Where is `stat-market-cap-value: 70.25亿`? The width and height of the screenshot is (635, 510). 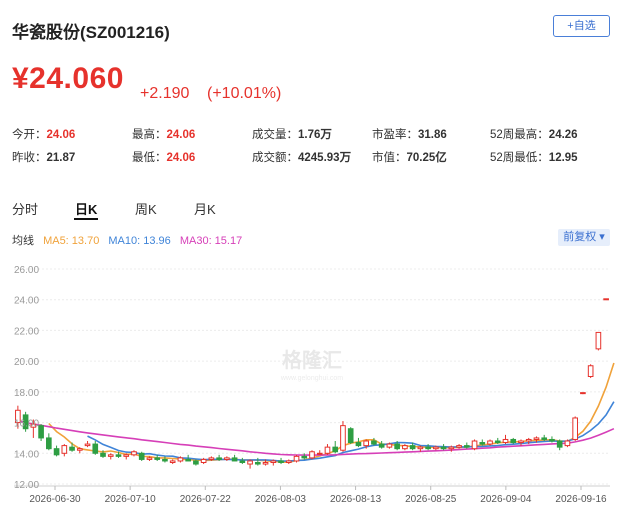
stat-market-cap-value: 70.25亿 is located at coordinates (426, 158).